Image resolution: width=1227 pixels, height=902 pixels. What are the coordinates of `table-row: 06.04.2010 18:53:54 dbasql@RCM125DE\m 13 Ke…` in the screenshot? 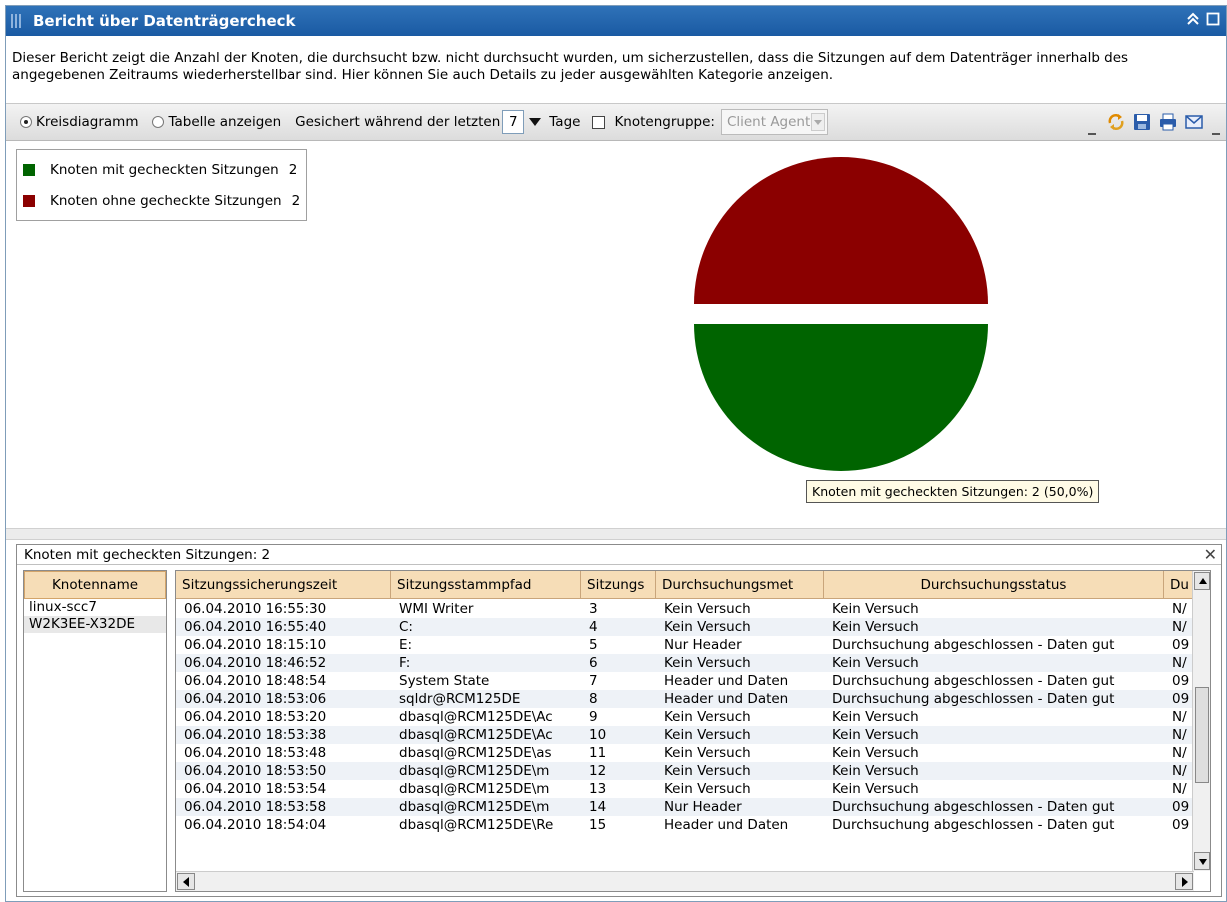 It's located at (690, 789).